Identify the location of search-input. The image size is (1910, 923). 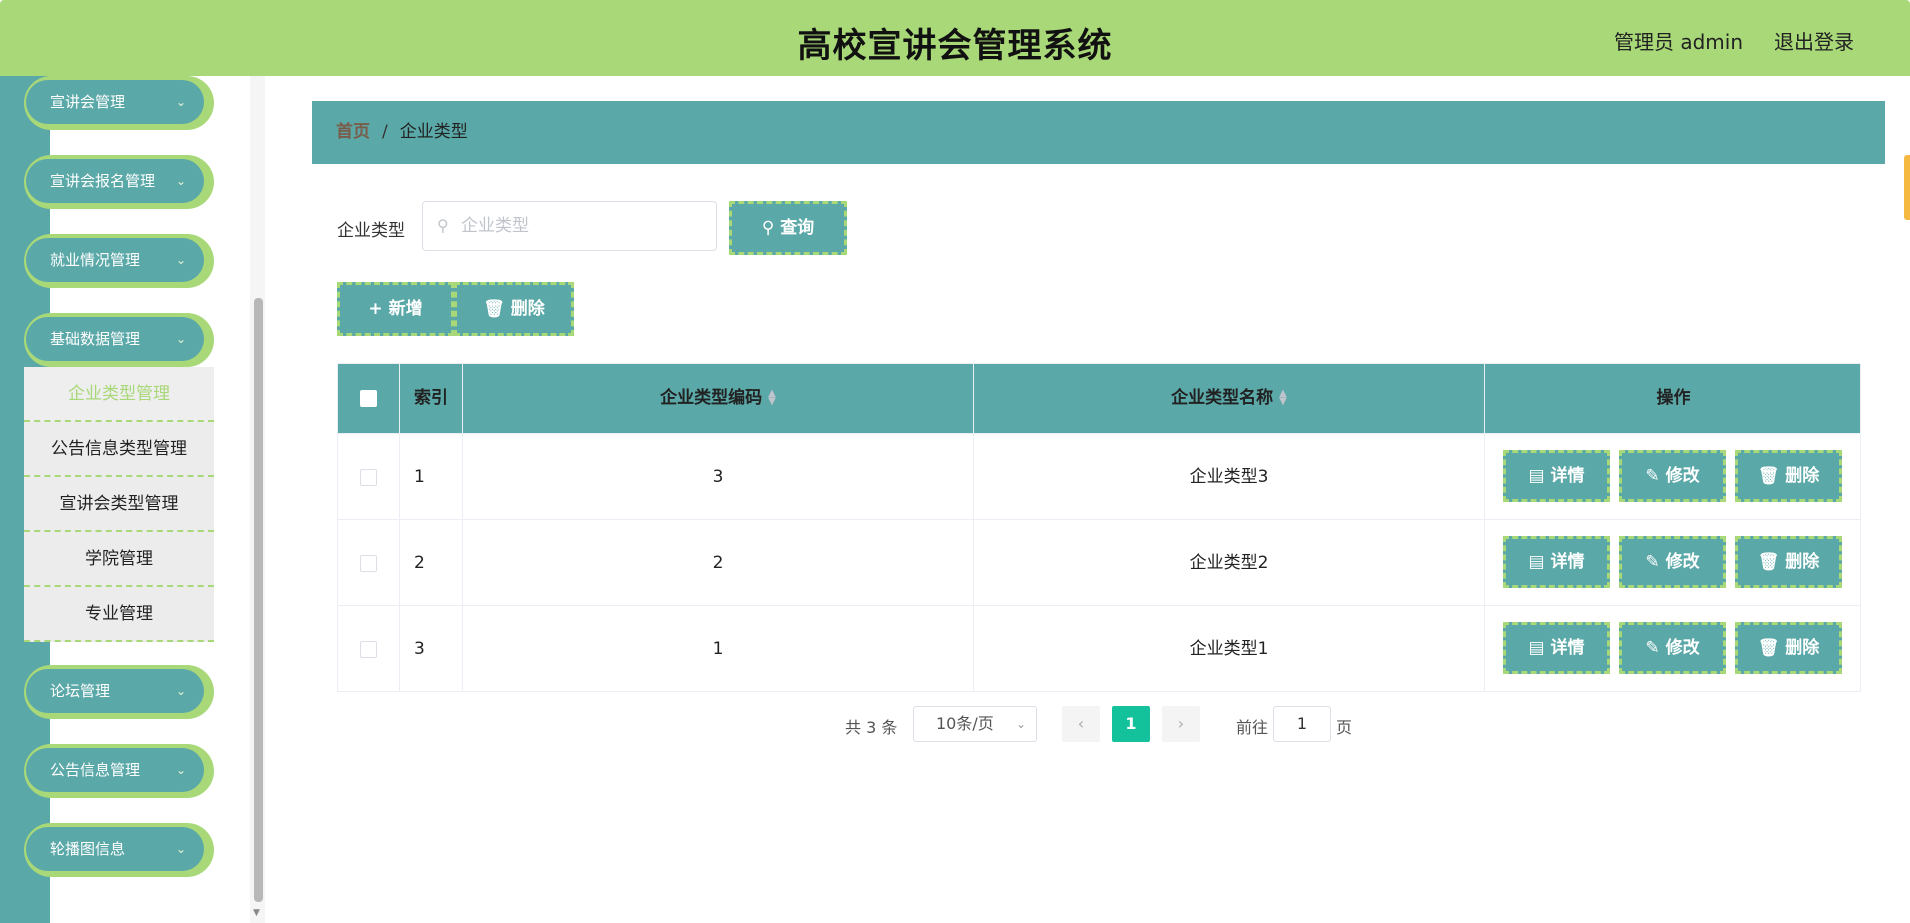
(581, 226).